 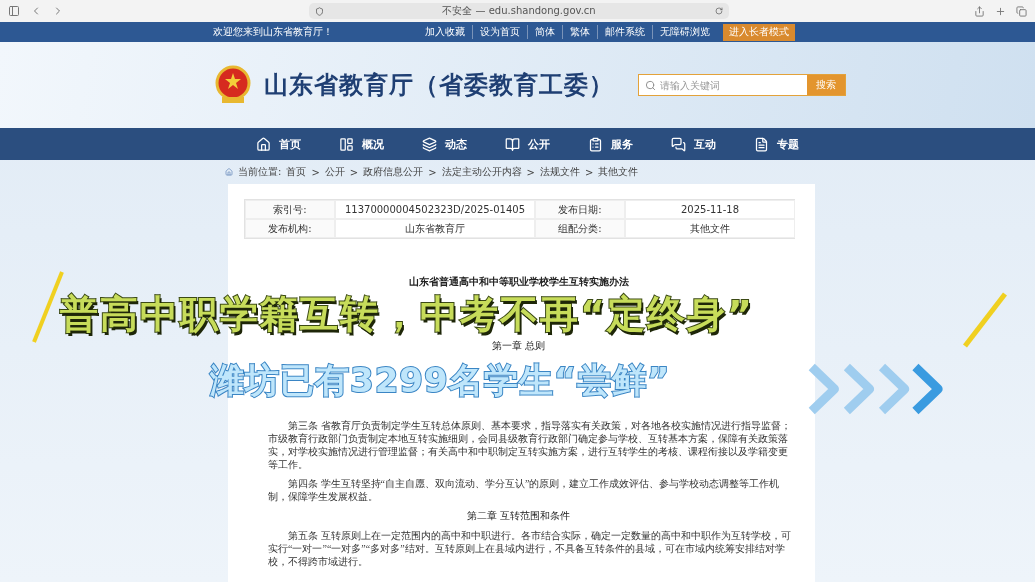 What do you see at coordinates (393, 172) in the screenshot?
I see `breadcrumb-link: 政府信息公开` at bounding box center [393, 172].